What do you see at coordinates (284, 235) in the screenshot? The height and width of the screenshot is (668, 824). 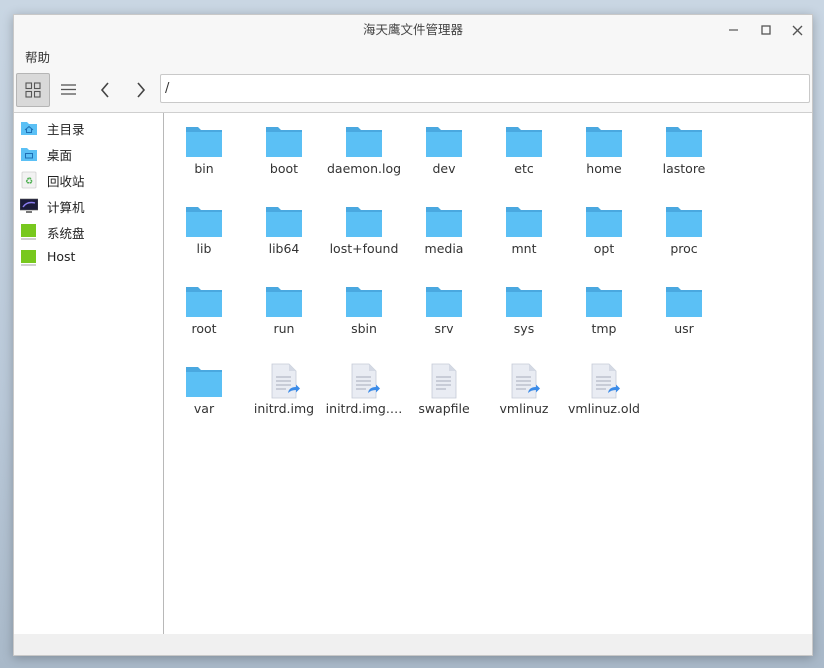 I see `folder-item: lib64` at bounding box center [284, 235].